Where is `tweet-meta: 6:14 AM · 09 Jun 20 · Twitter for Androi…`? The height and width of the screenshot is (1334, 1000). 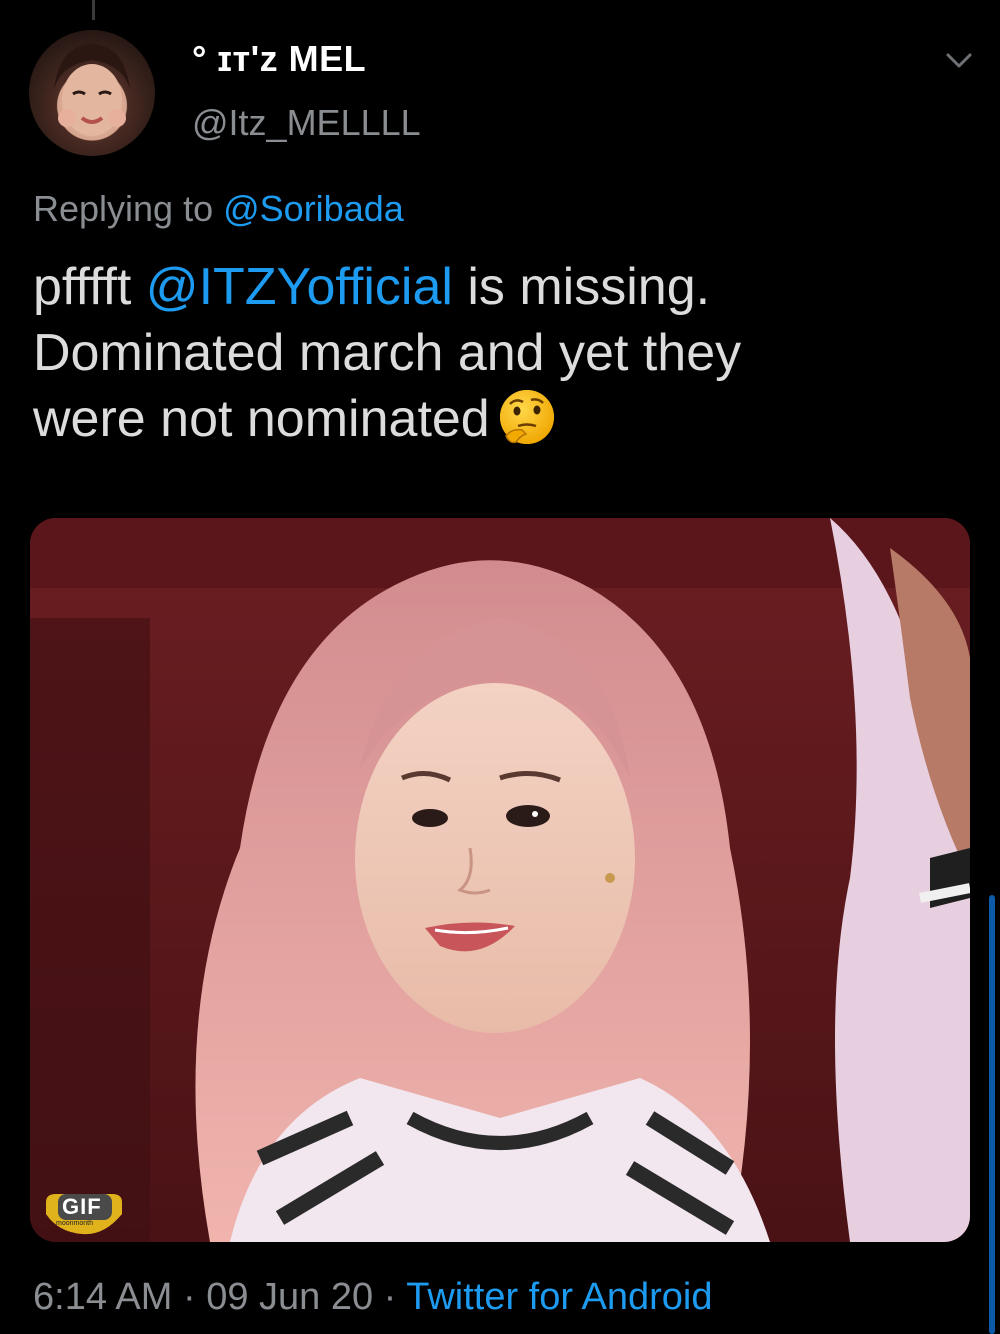 tweet-meta: 6:14 AM · 09 Jun 20 · Twitter for Androi… is located at coordinates (372, 1297).